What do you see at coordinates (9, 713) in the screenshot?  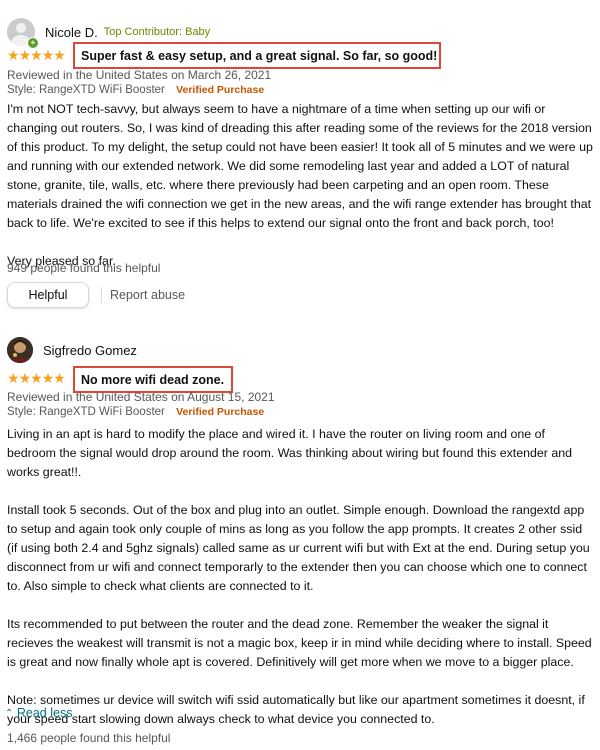 I see `chevron-up-icon: ⌃` at bounding box center [9, 713].